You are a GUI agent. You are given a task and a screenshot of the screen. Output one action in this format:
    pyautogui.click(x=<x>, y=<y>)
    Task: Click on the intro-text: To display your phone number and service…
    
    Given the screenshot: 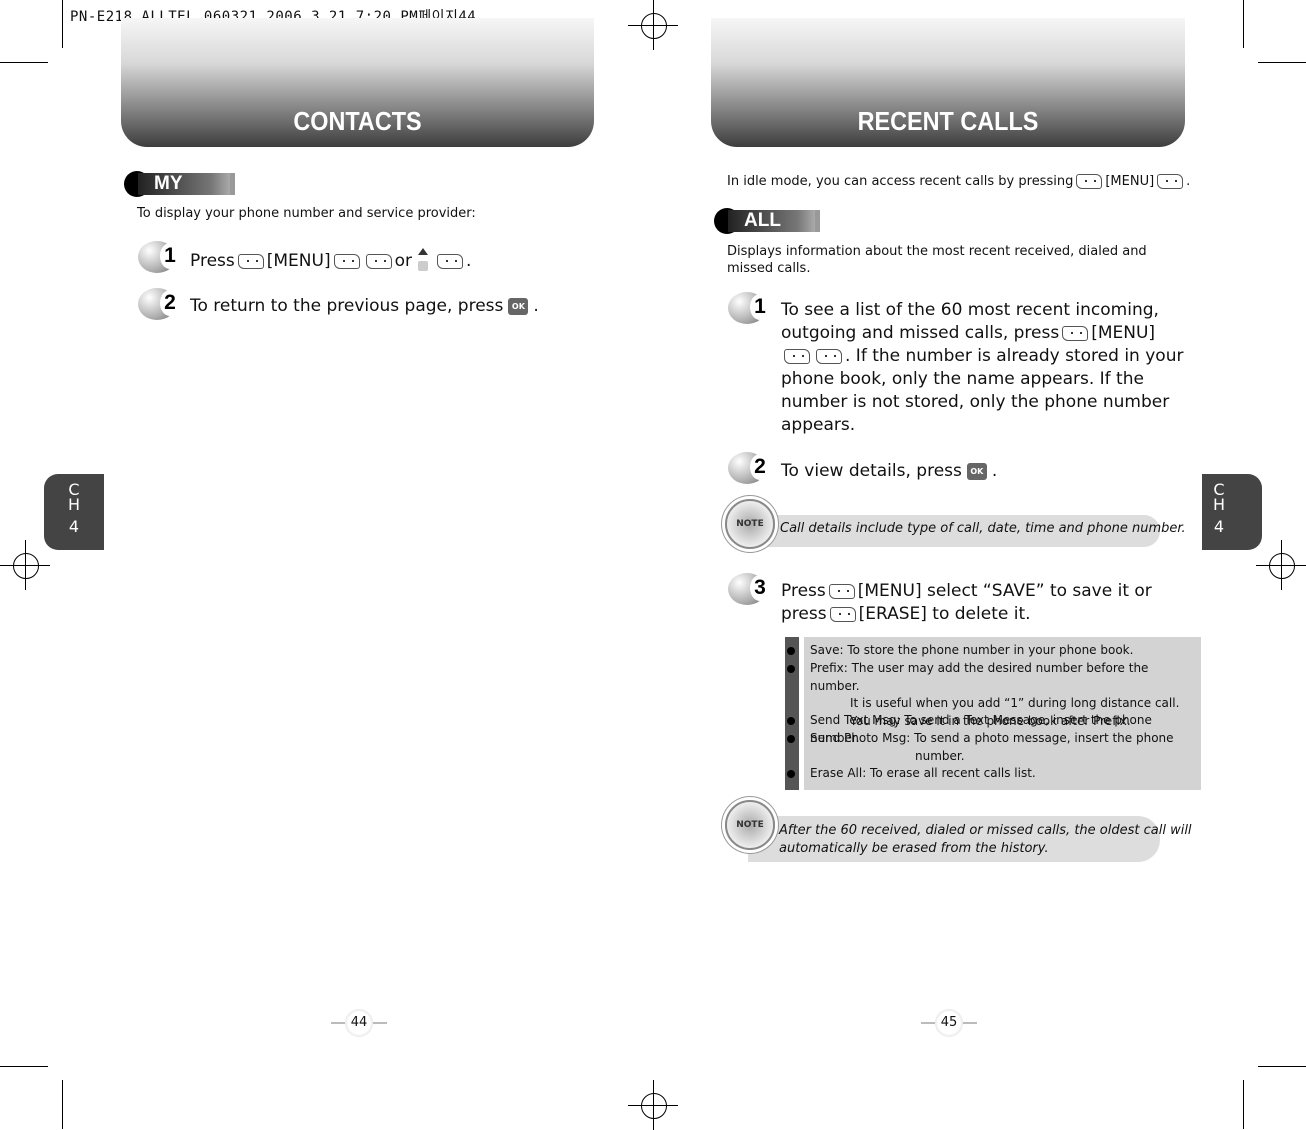 What is the action you would take?
    pyautogui.click(x=306, y=213)
    